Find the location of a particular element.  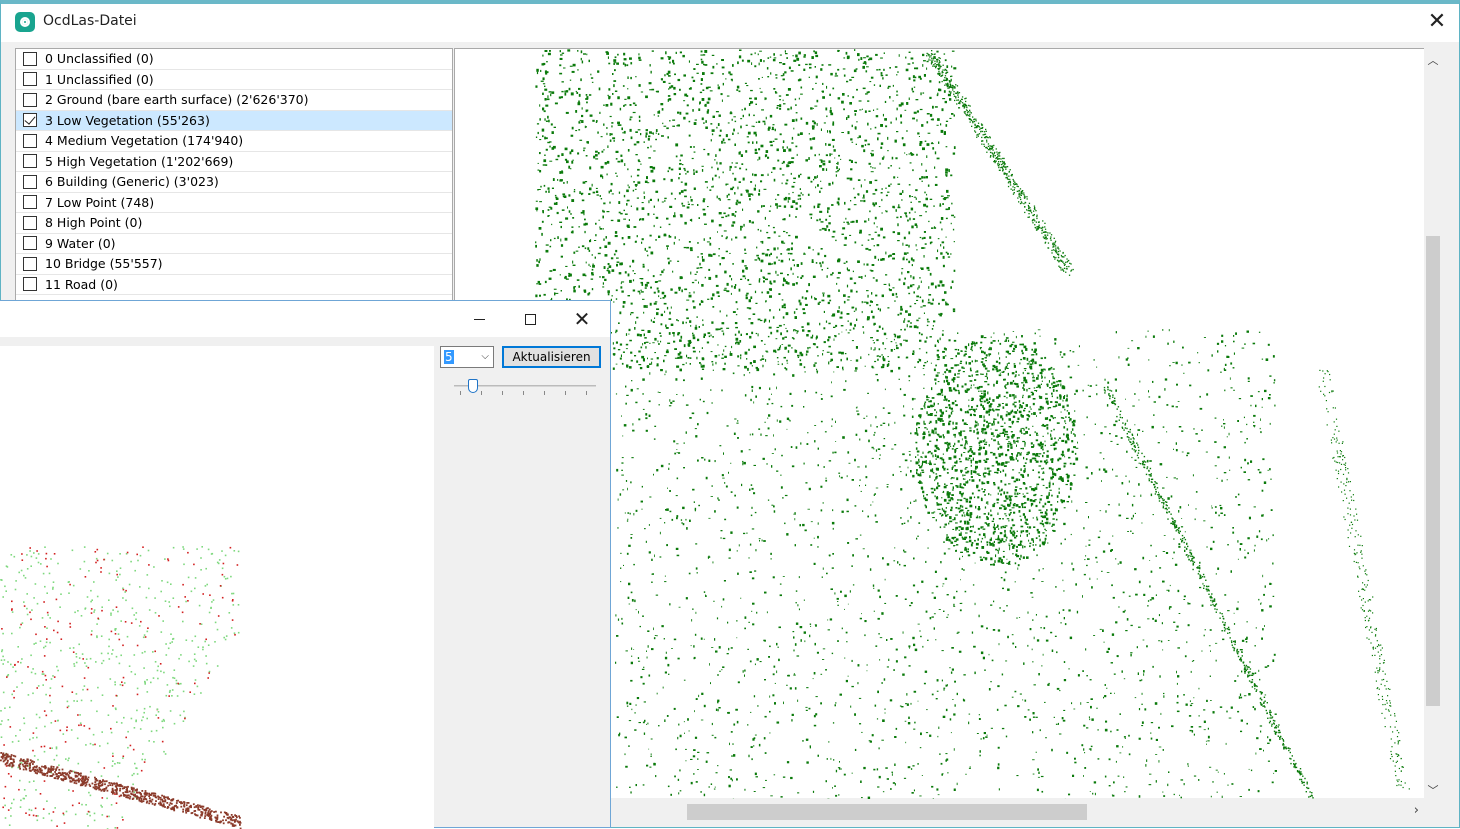

class-row: 6 Building (Generic) (3'023) is located at coordinates (234, 182).